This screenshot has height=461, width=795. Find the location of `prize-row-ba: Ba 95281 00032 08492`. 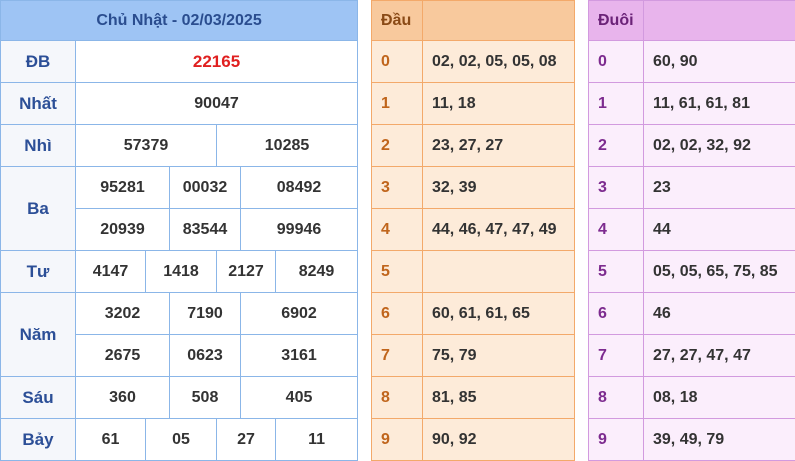

prize-row-ba: Ba 95281 00032 08492 is located at coordinates (179, 208).